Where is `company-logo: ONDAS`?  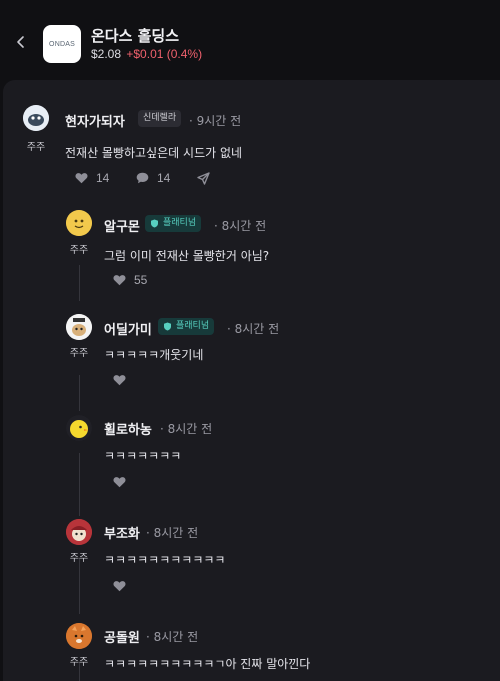 company-logo: ONDAS is located at coordinates (62, 44).